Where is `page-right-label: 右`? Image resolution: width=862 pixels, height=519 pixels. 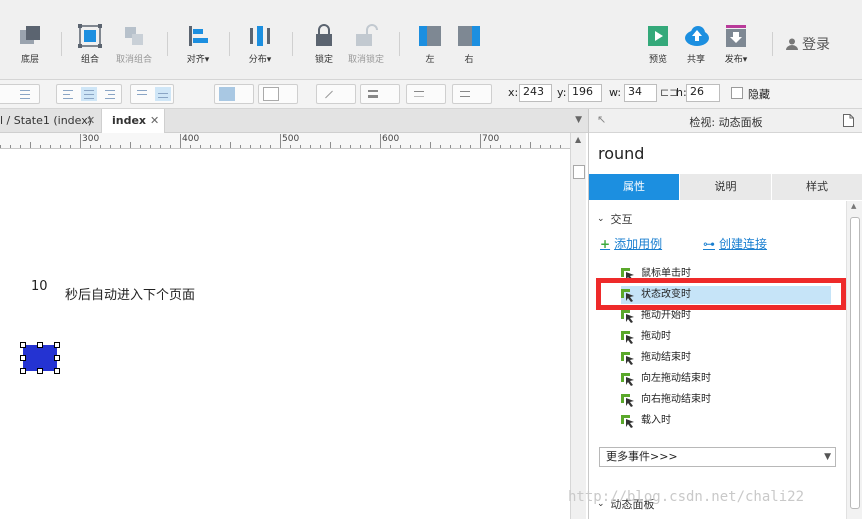 page-right-label: 右 is located at coordinates (469, 60).